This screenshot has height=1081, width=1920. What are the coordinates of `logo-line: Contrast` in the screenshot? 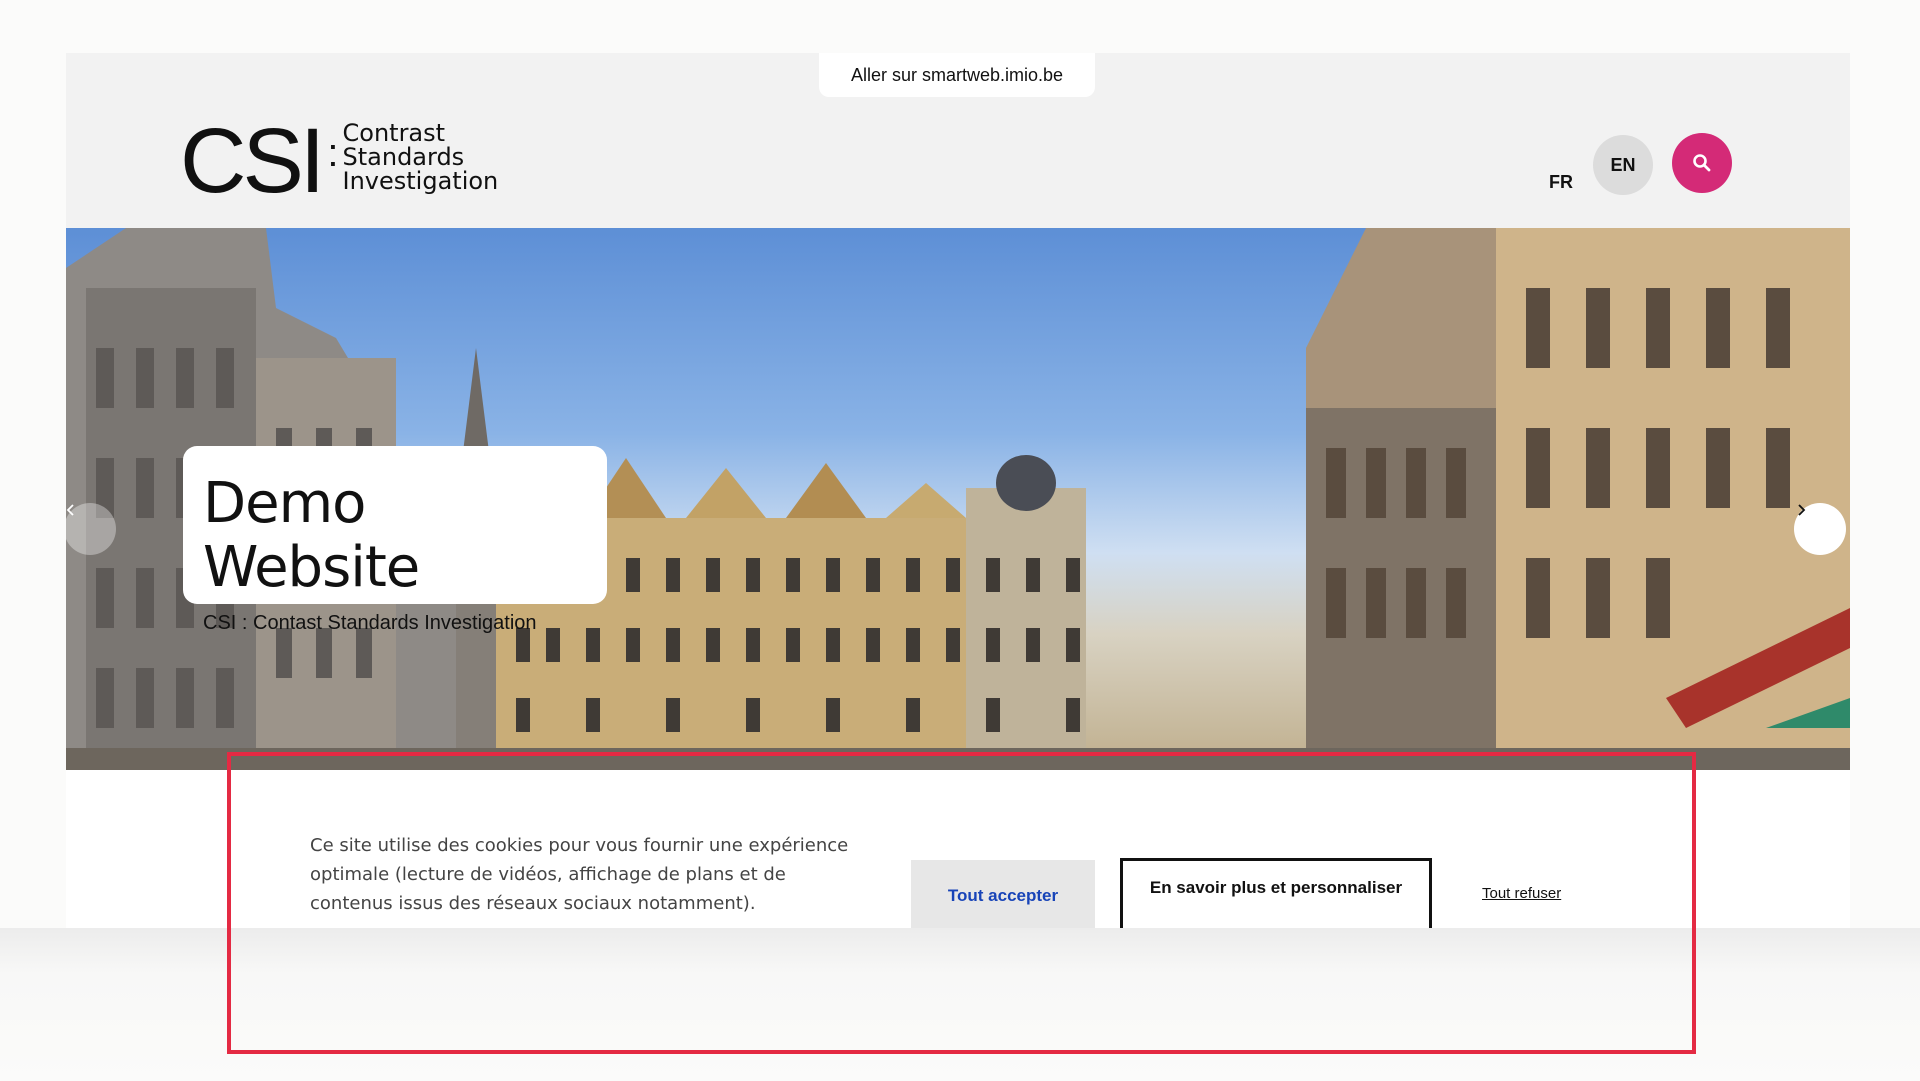 It's located at (394, 133).